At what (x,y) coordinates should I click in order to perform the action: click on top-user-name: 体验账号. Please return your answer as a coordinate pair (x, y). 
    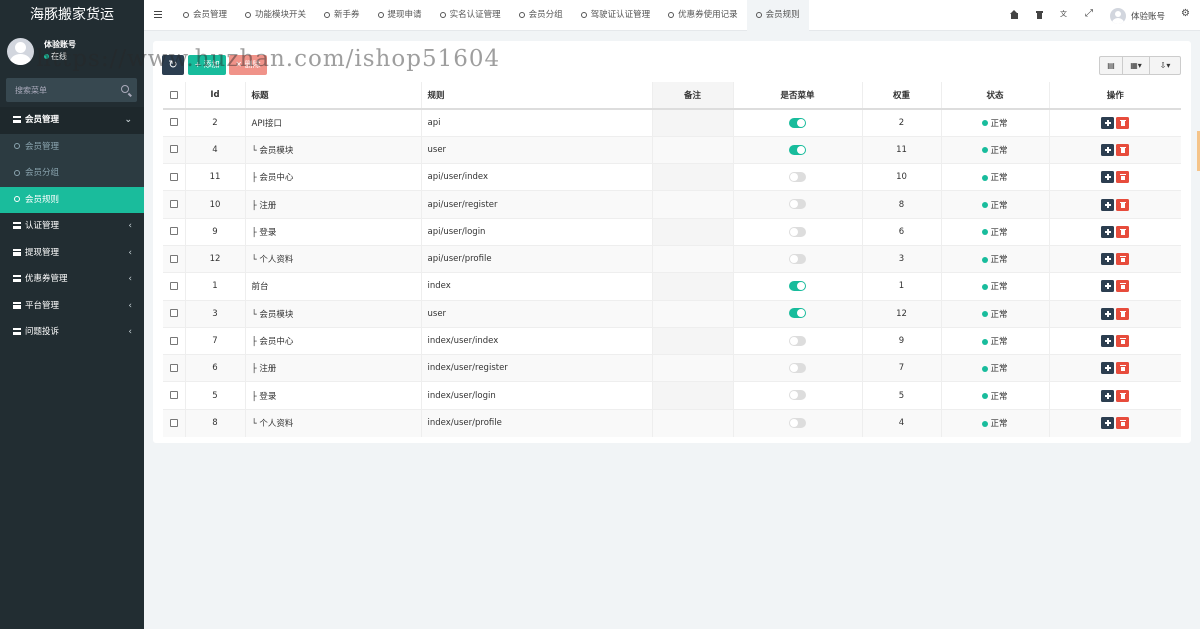
    Looking at the image, I should click on (1148, 16).